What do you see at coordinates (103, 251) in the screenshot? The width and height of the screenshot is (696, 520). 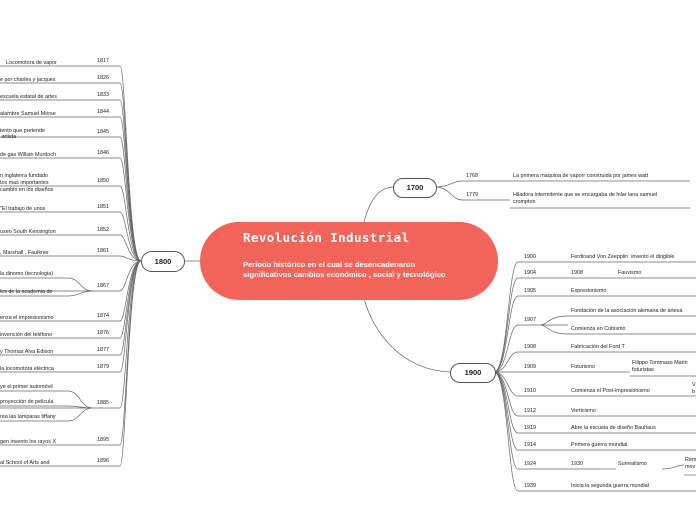 I see `year-1800: 1861` at bounding box center [103, 251].